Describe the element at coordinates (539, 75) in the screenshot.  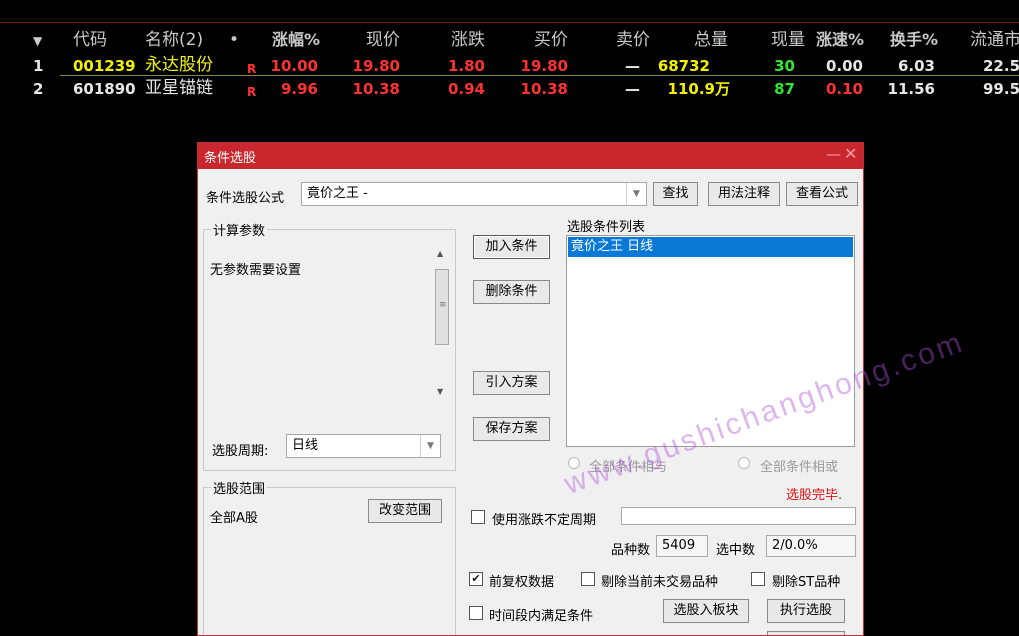
I see `row-divider` at that location.